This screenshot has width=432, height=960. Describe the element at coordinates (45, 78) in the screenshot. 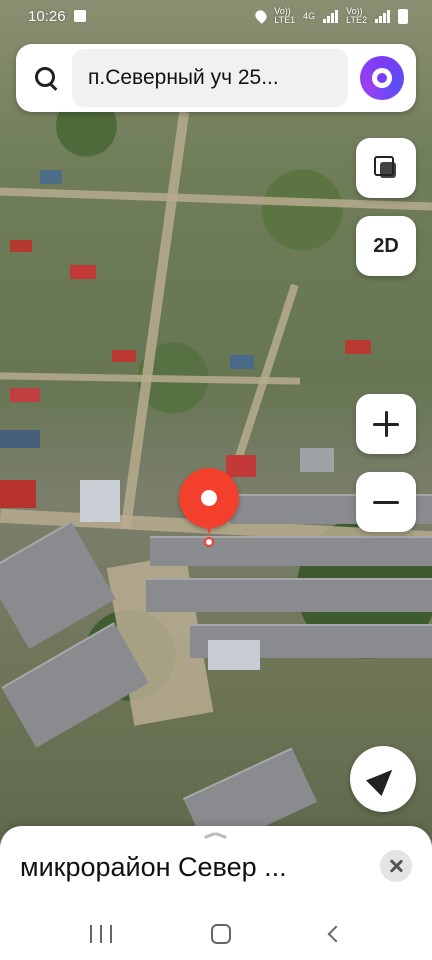

I see `search-icon` at that location.